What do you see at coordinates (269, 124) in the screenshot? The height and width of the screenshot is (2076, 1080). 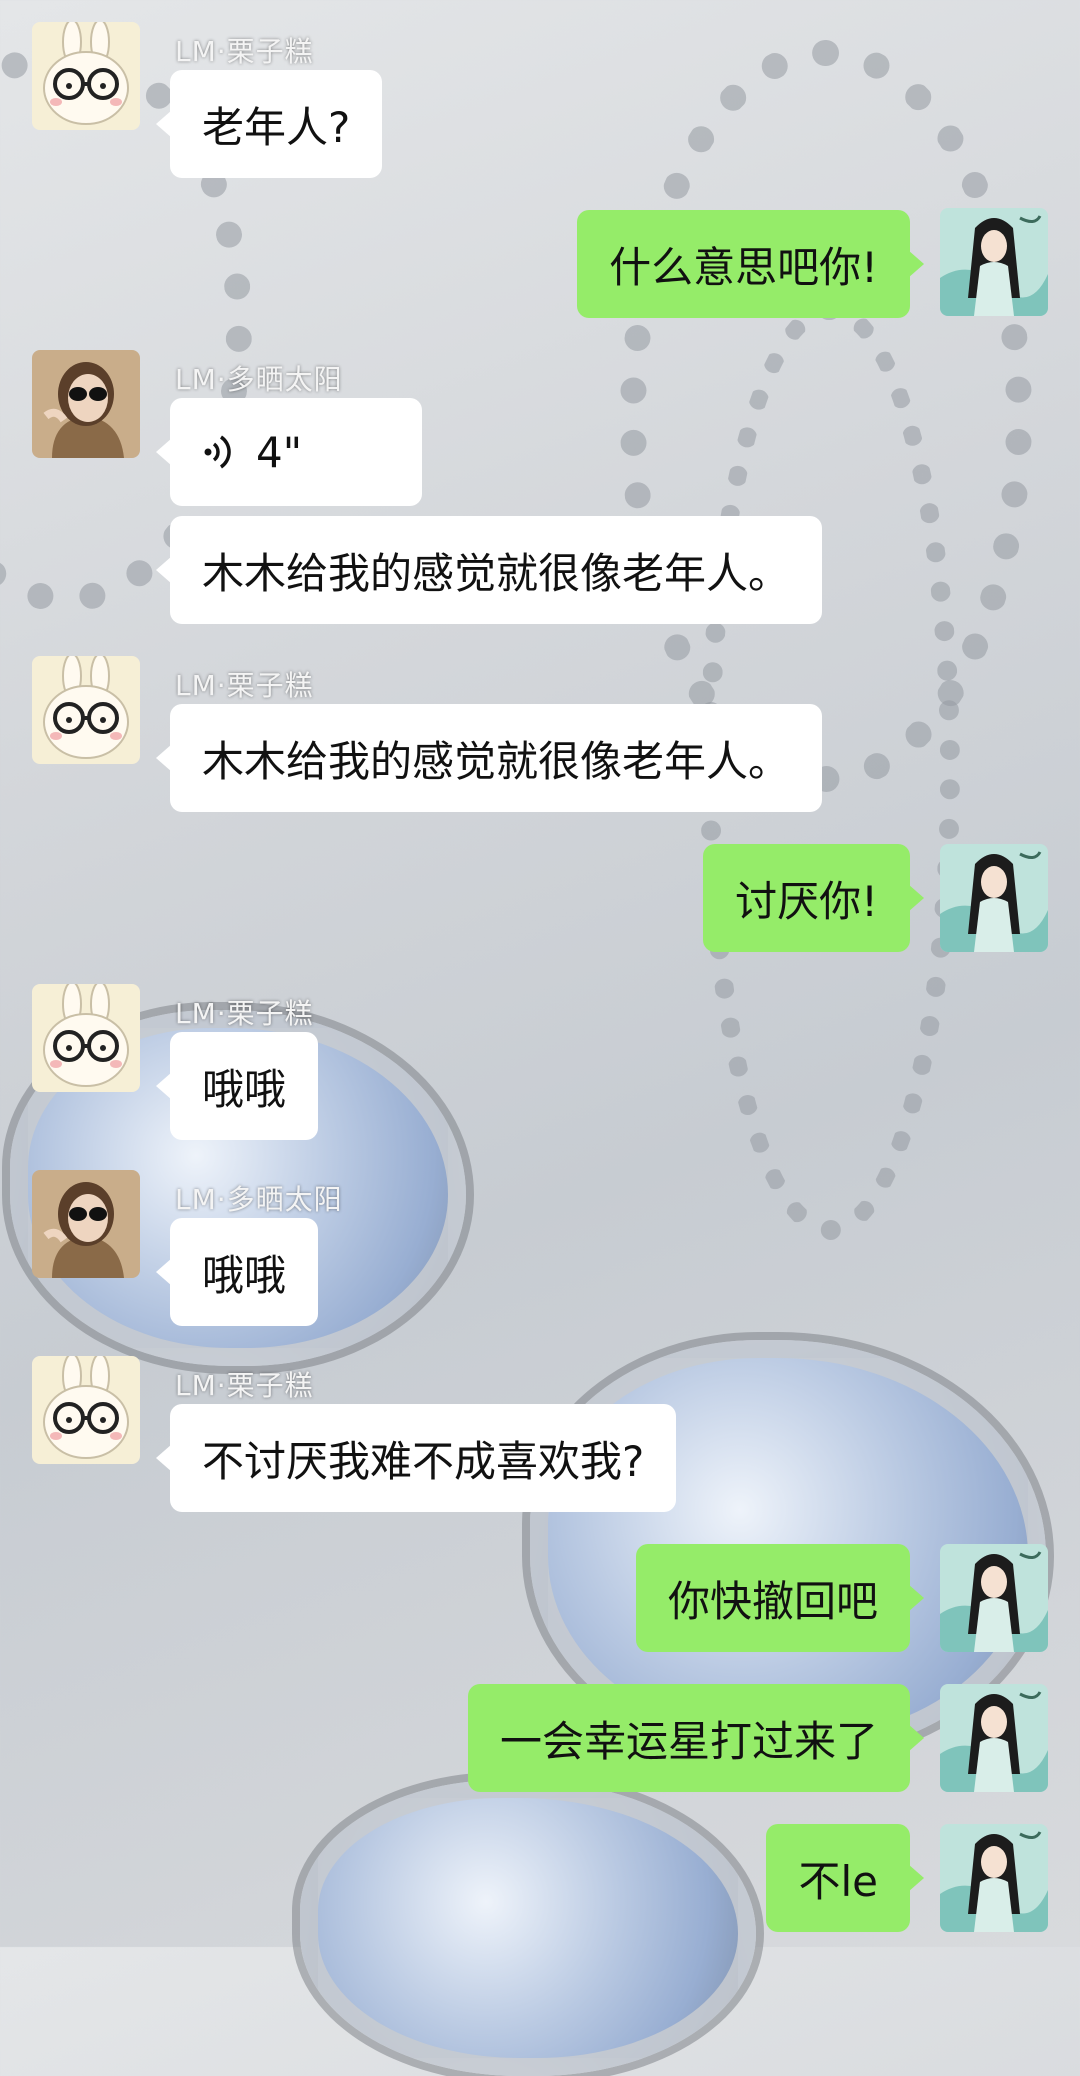 I see `message-bubble: 老年人?` at bounding box center [269, 124].